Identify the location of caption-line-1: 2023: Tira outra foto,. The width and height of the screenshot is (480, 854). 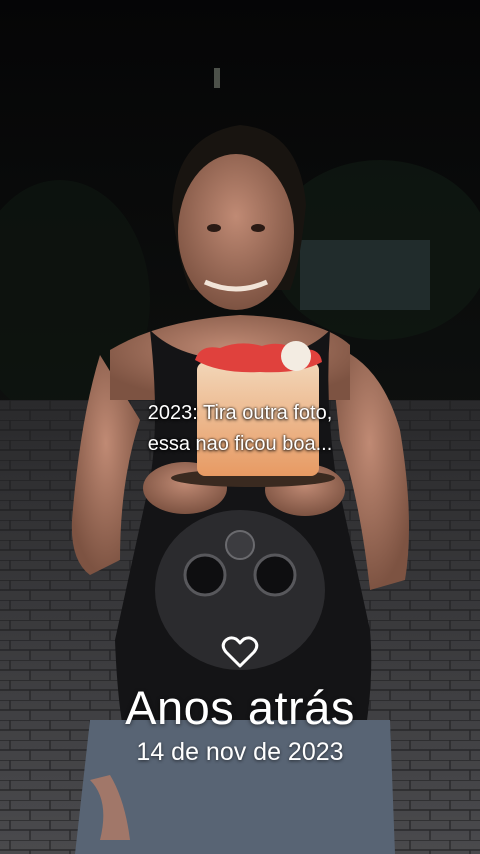
(240, 413).